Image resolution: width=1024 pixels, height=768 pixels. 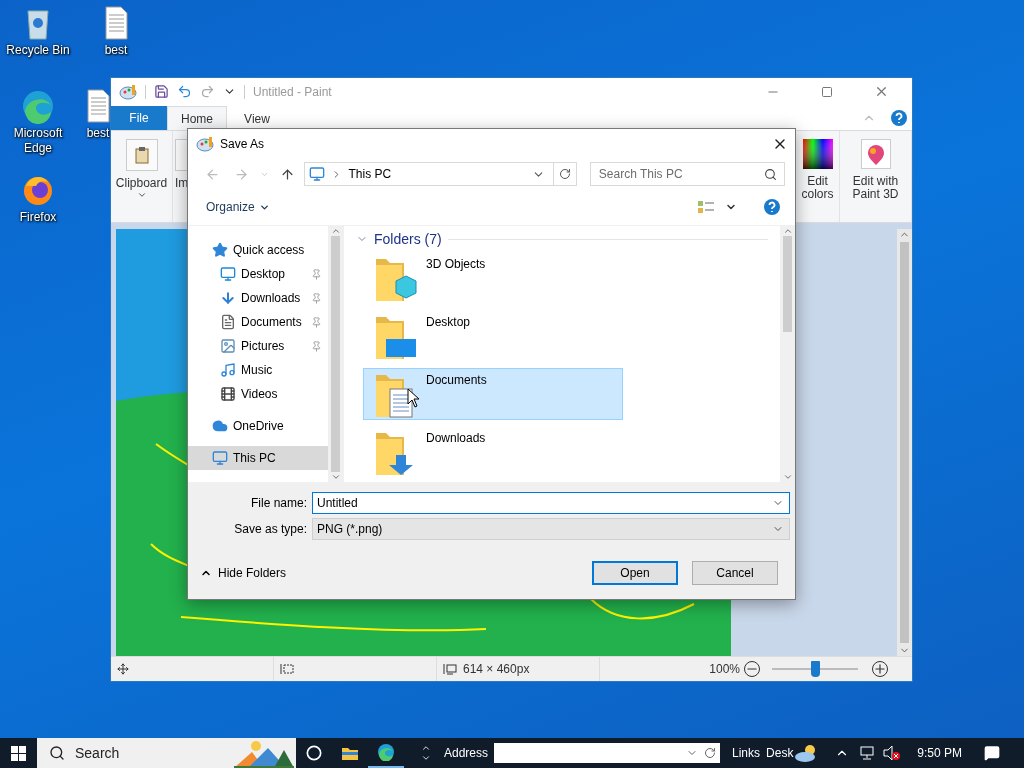 What do you see at coordinates (817, 154) in the screenshot?
I see `color-spectrum-icon` at bounding box center [817, 154].